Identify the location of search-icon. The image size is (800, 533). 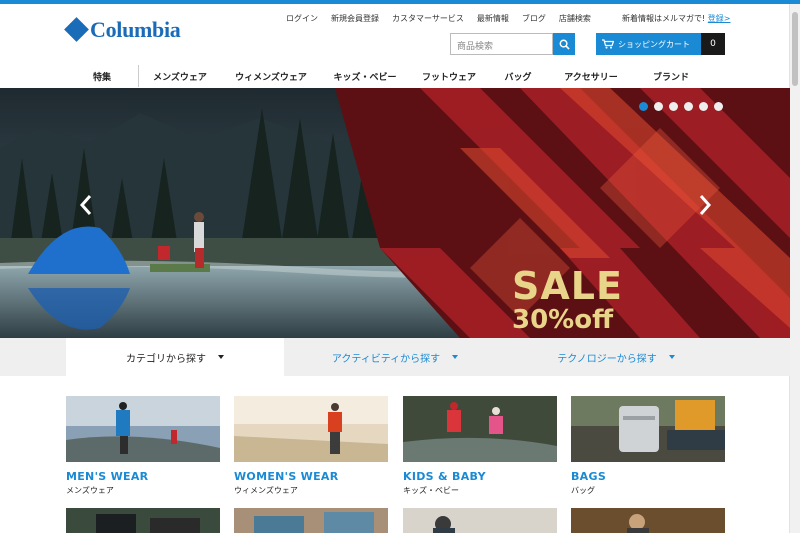
(564, 44).